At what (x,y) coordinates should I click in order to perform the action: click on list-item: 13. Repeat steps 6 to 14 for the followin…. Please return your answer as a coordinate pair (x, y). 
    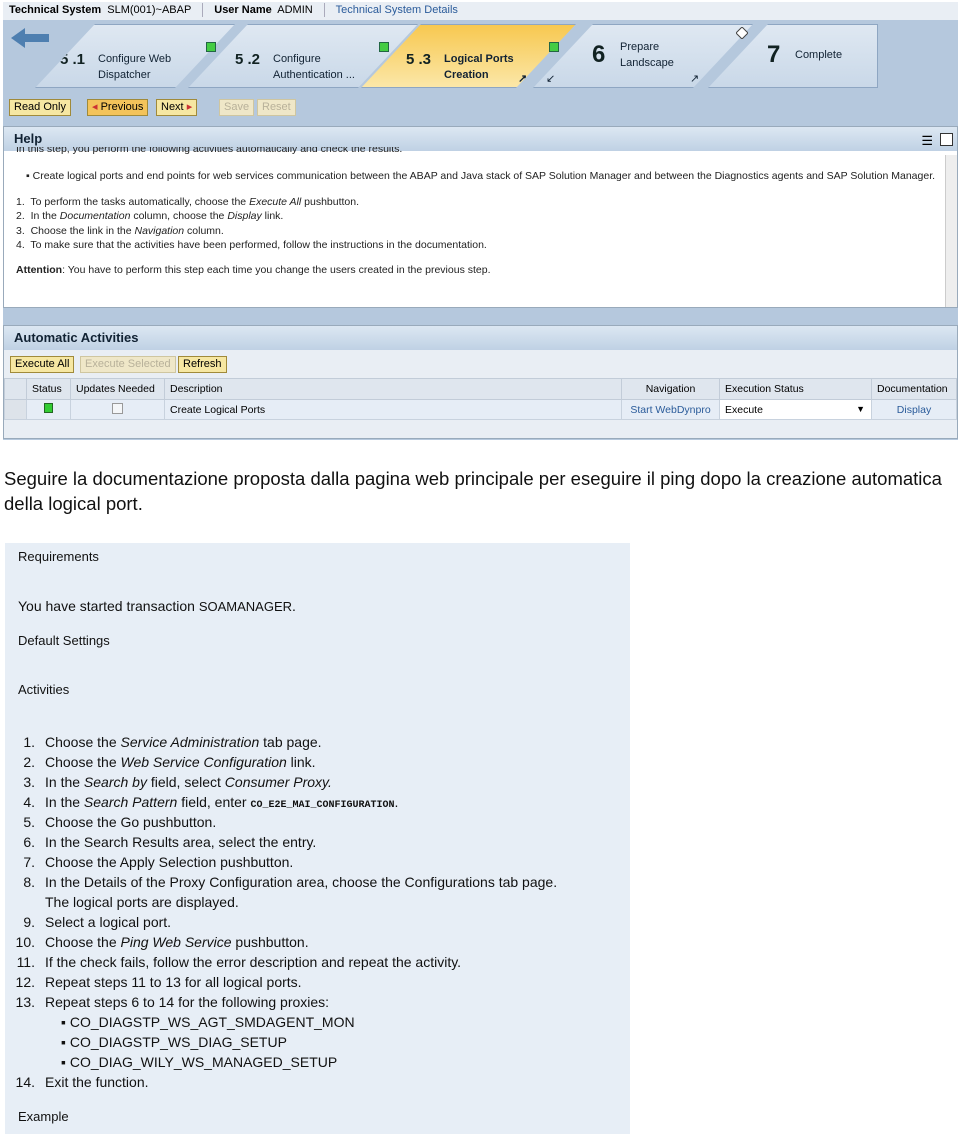
    Looking at the image, I should click on (172, 1002).